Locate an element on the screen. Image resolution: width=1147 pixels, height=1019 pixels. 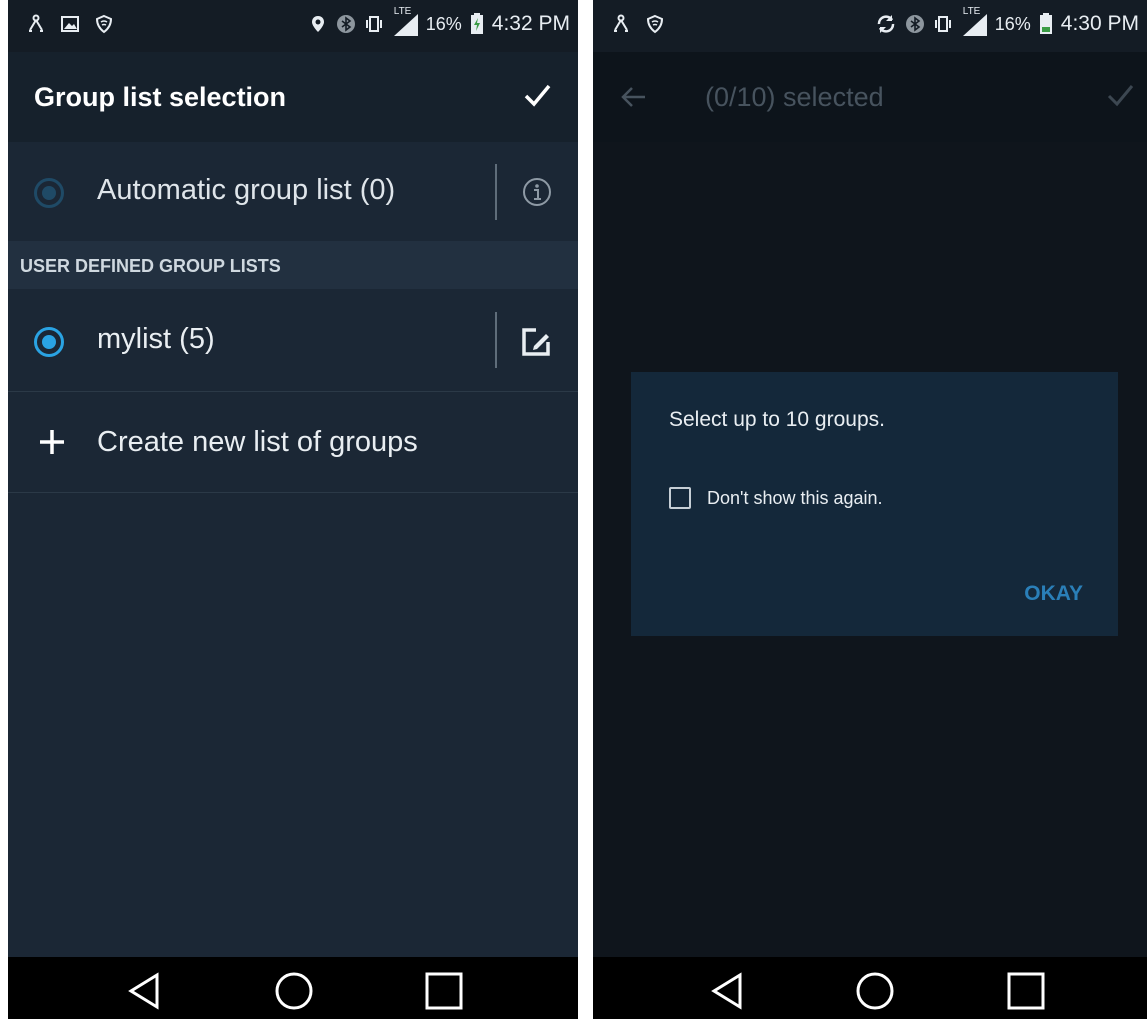
user-list-label: mylist (5) is located at coordinates (156, 339).